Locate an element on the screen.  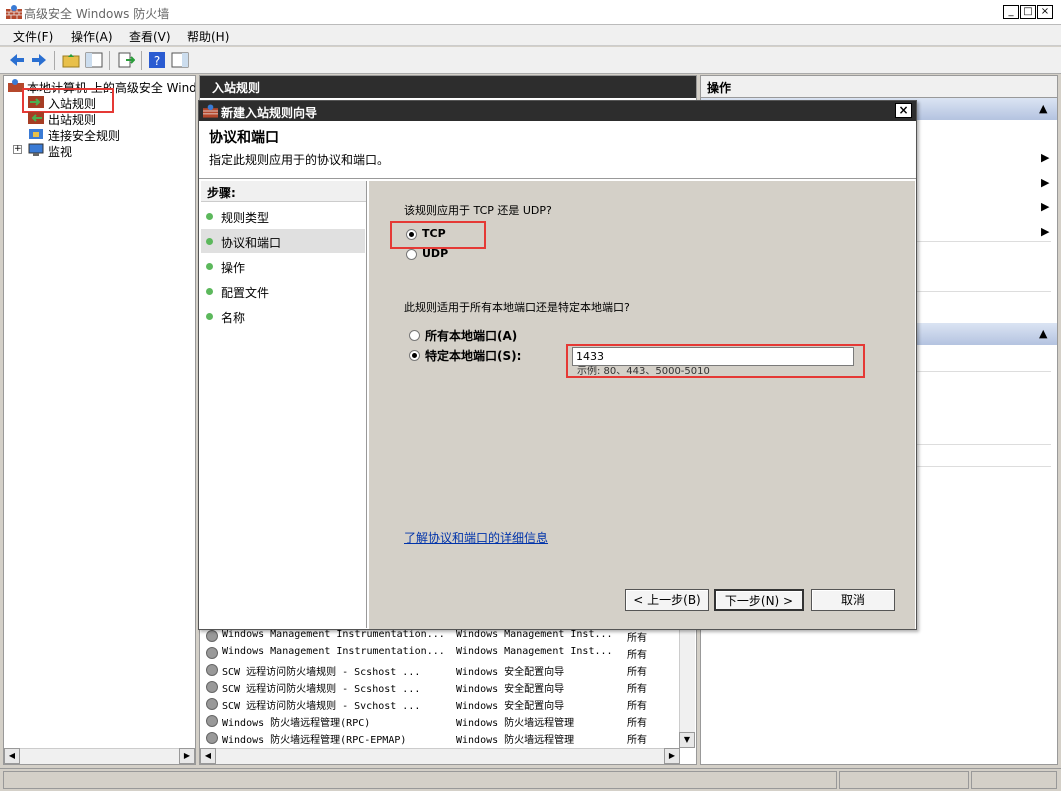
rule-name: Windows 防火墙远程管理(RPC-EPMAP) is located at coordinates (314, 740).